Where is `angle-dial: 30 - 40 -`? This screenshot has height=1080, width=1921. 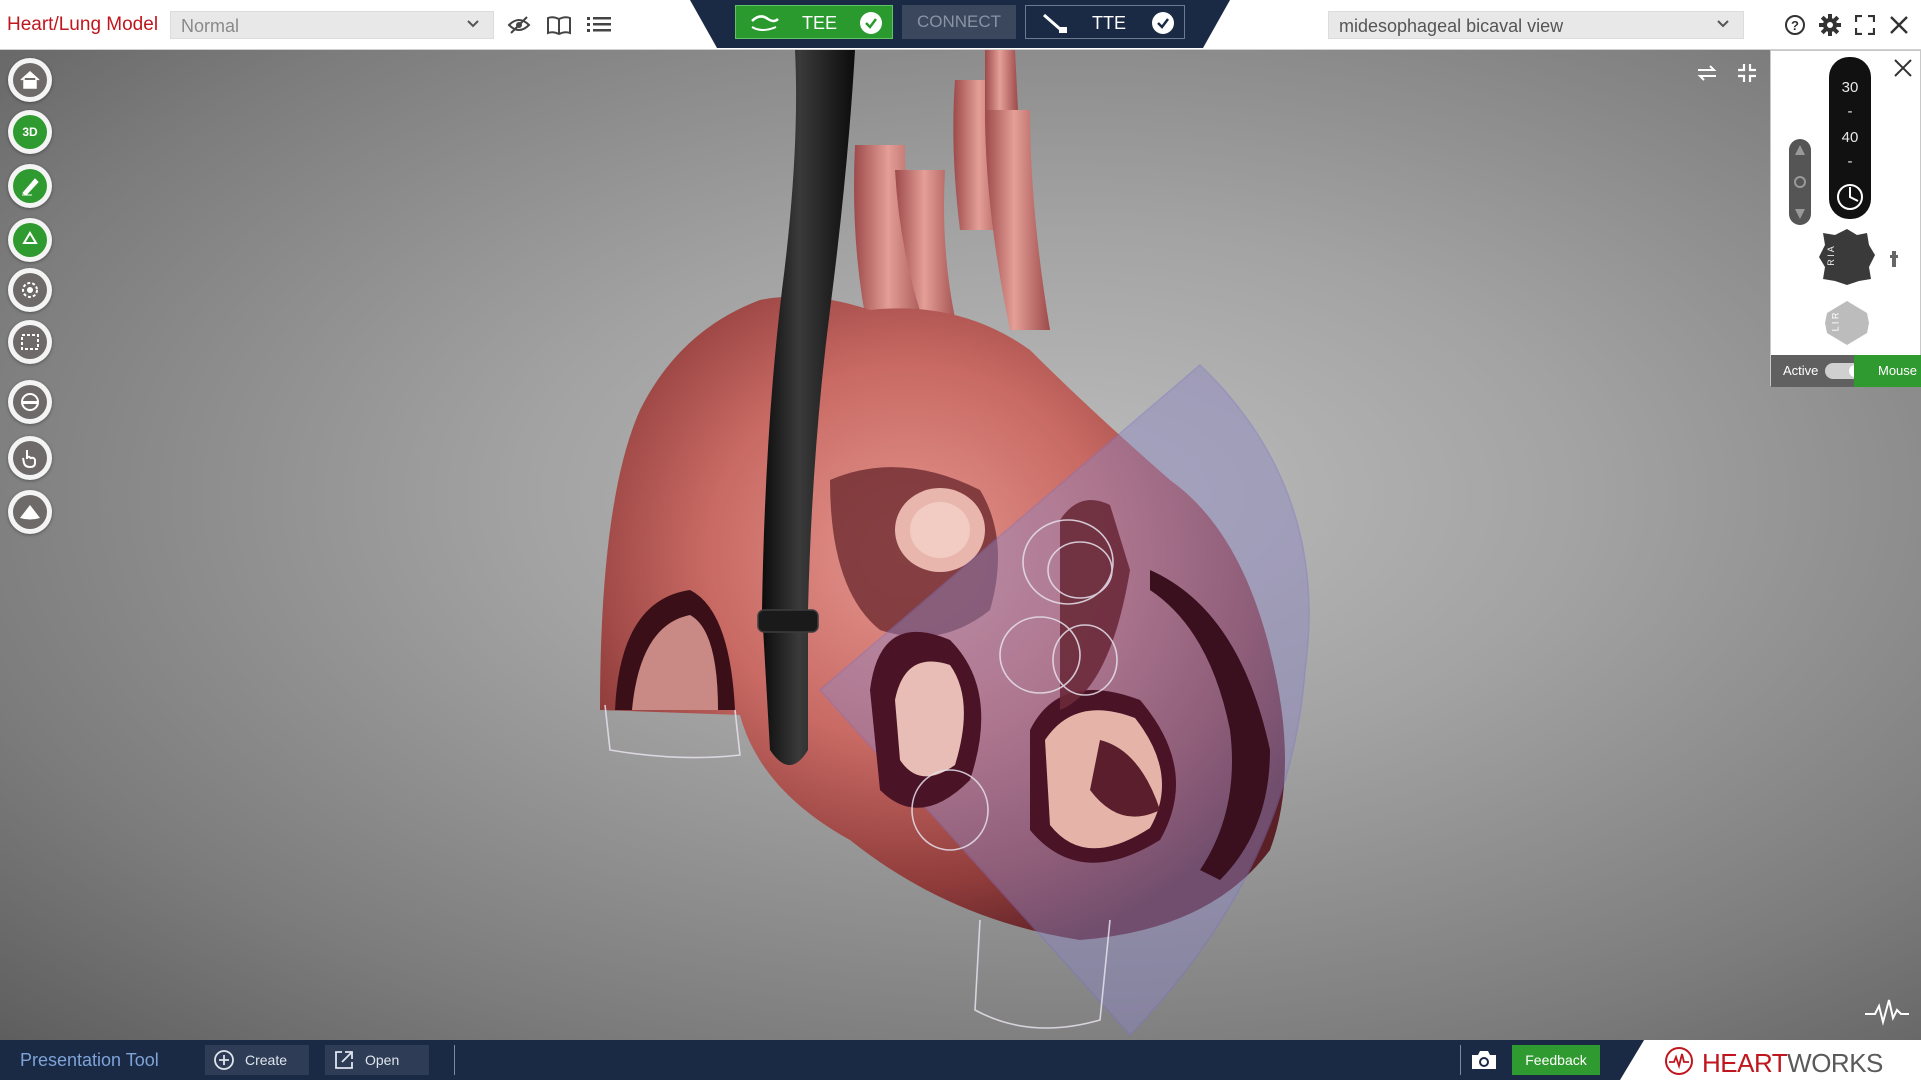 angle-dial: 30 - 40 - is located at coordinates (1850, 138).